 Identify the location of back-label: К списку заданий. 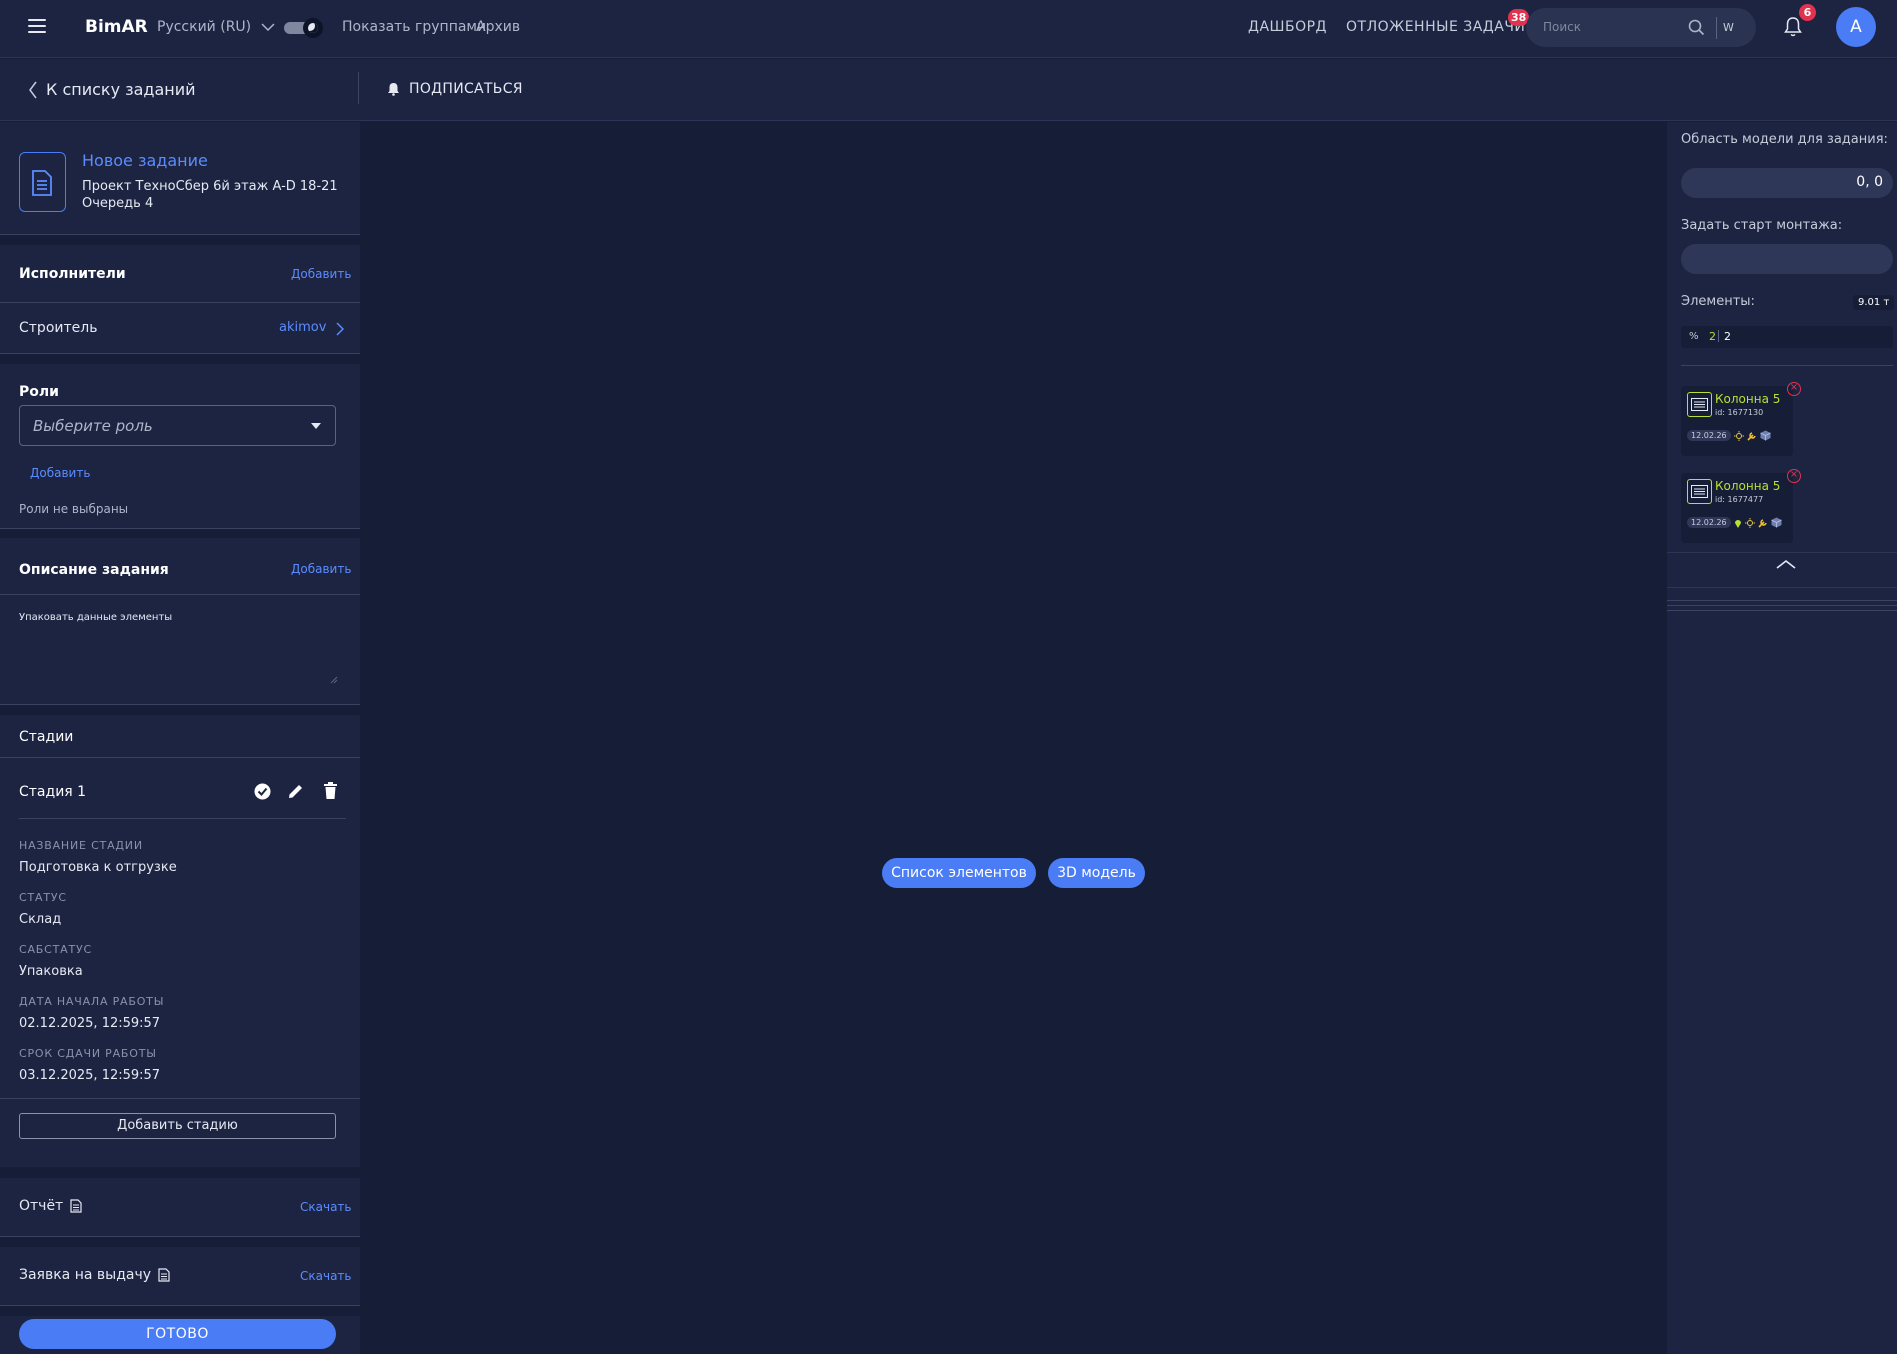
(121, 89).